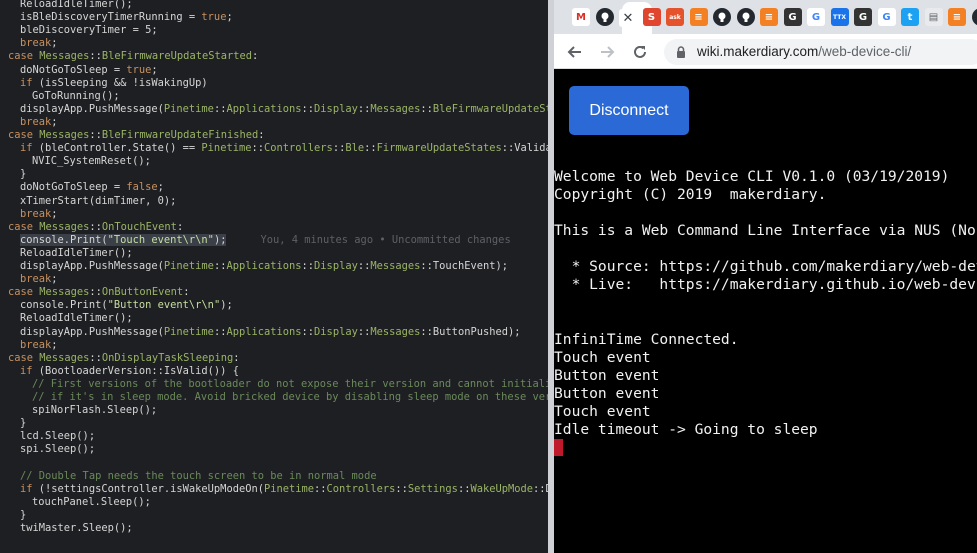 The image size is (977, 553). What do you see at coordinates (865, 51) in the screenshot?
I see `url-path: /web-device-cli/` at bounding box center [865, 51].